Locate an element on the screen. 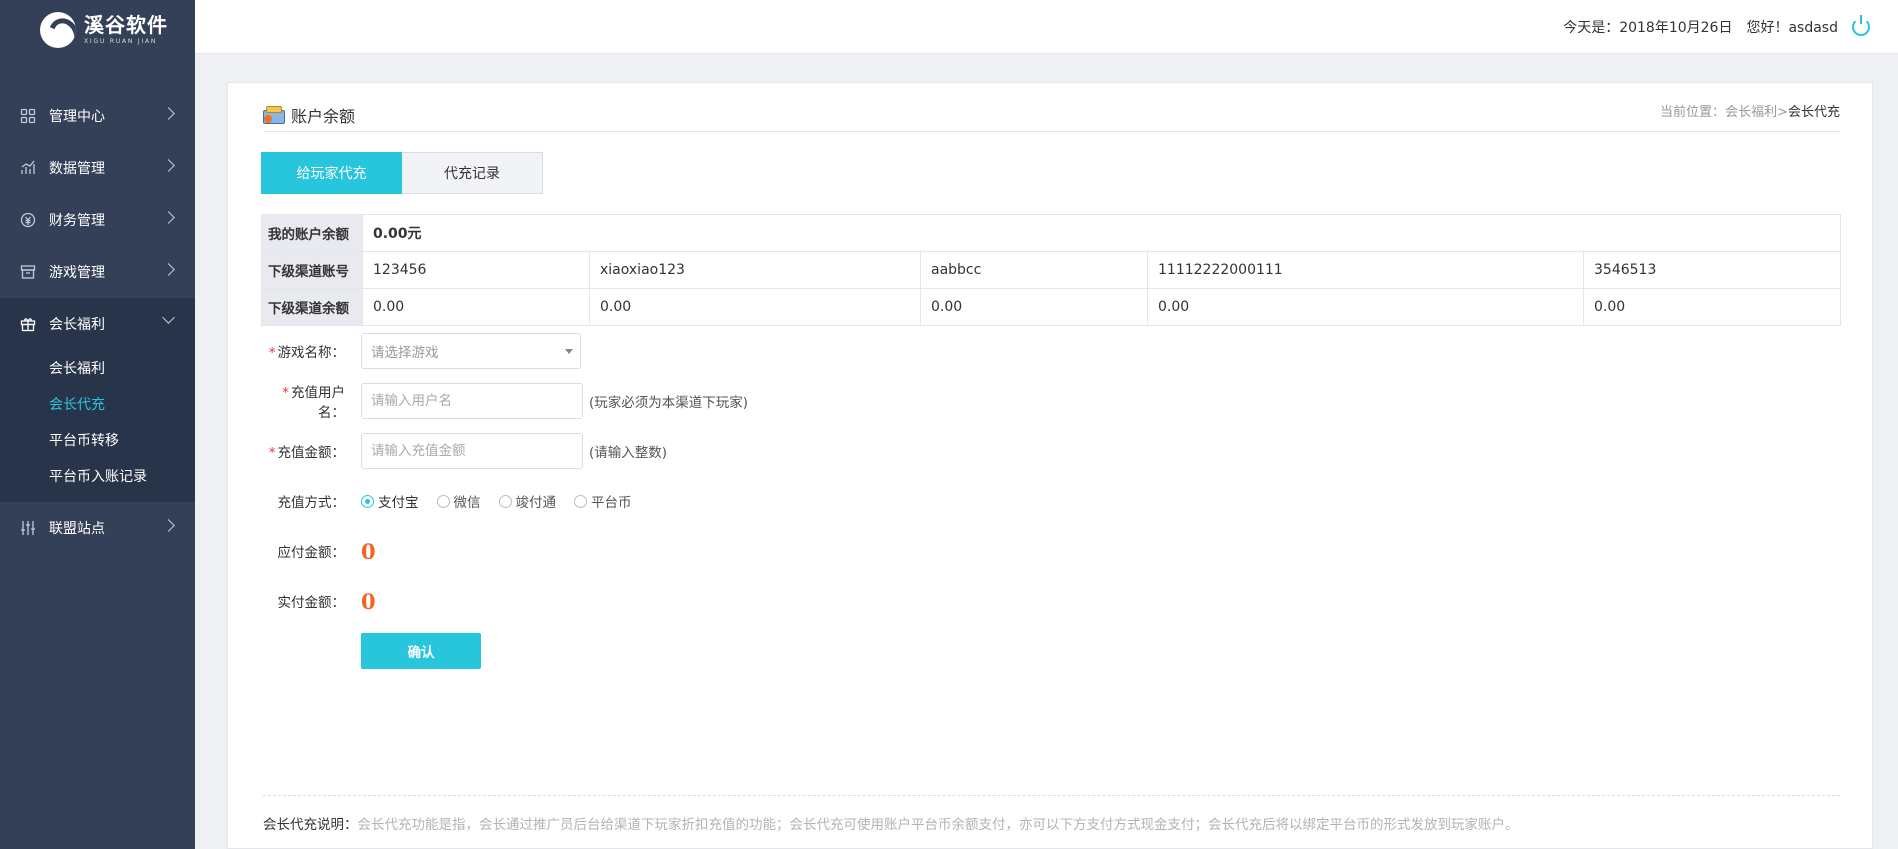  wallet-icon is located at coordinates (274, 115).